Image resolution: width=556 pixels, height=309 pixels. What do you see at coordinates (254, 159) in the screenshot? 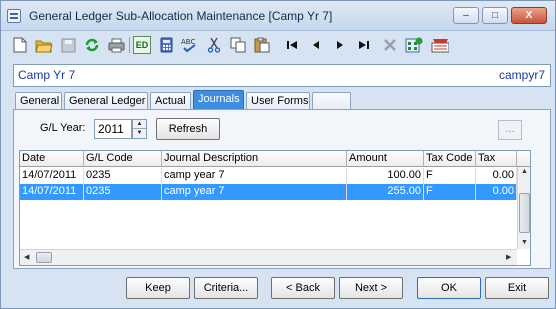
I see `column-header-description: Journal Description` at bounding box center [254, 159].